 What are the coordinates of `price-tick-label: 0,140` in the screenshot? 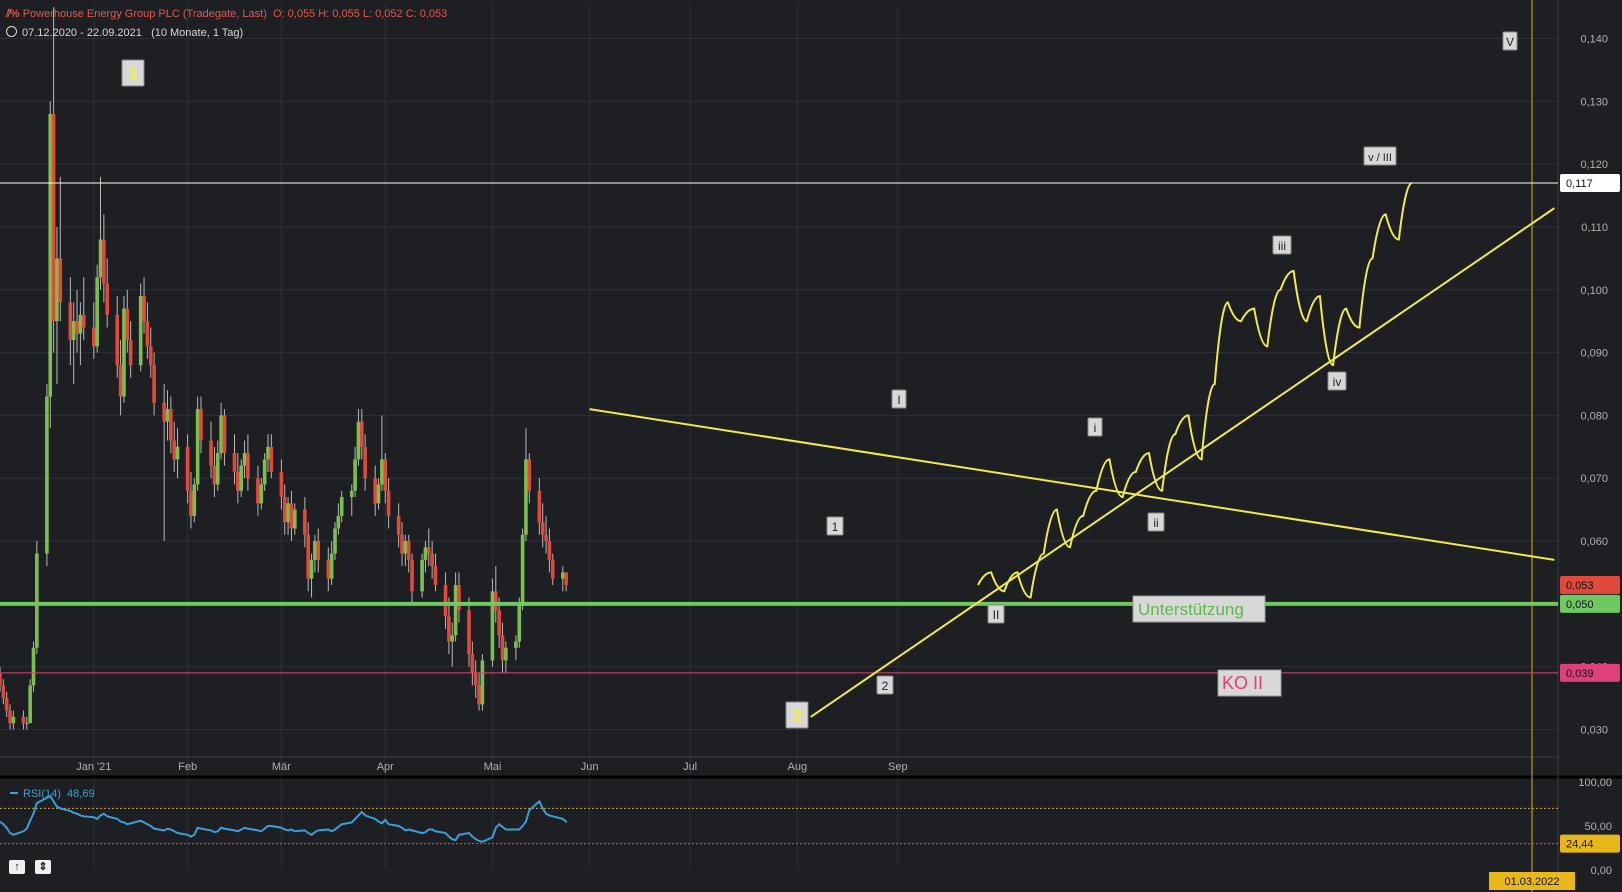 It's located at (1594, 40).